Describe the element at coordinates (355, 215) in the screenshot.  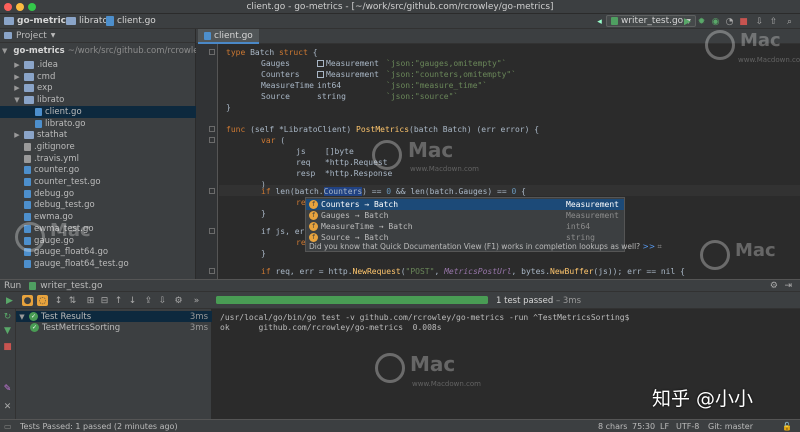
I see `completion-item-name: Gauges → Batch` at that location.